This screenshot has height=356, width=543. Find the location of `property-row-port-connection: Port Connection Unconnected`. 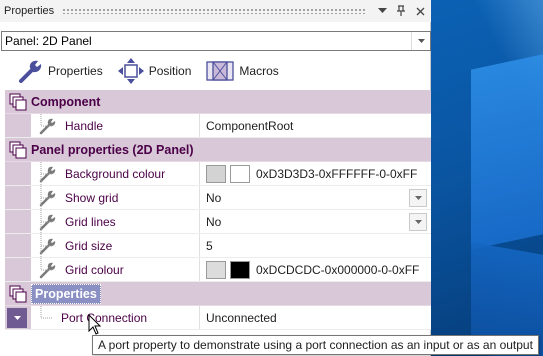

property-row-port-connection: Port Connection Unconnected is located at coordinates (218, 318).